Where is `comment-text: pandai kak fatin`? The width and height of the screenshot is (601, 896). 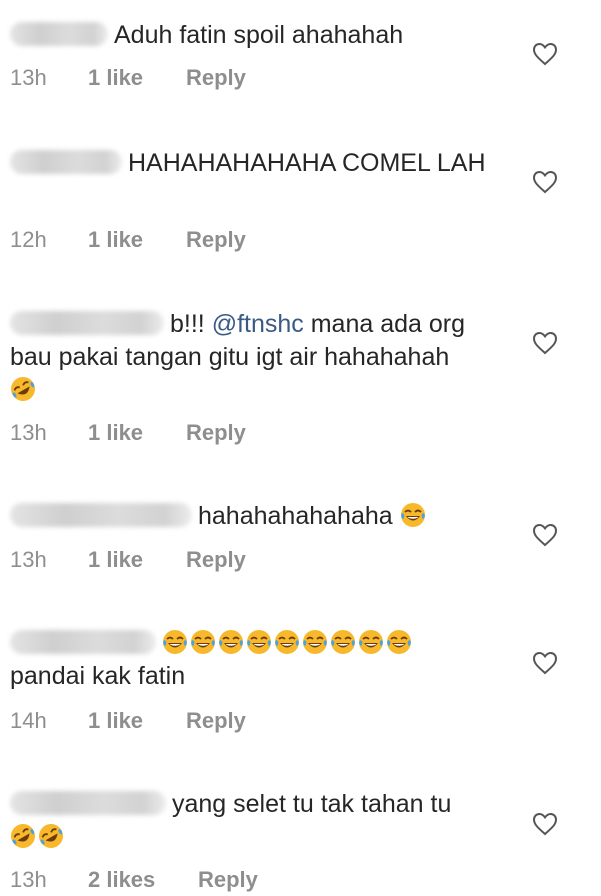
comment-text: pandai kak fatin is located at coordinates (98, 676).